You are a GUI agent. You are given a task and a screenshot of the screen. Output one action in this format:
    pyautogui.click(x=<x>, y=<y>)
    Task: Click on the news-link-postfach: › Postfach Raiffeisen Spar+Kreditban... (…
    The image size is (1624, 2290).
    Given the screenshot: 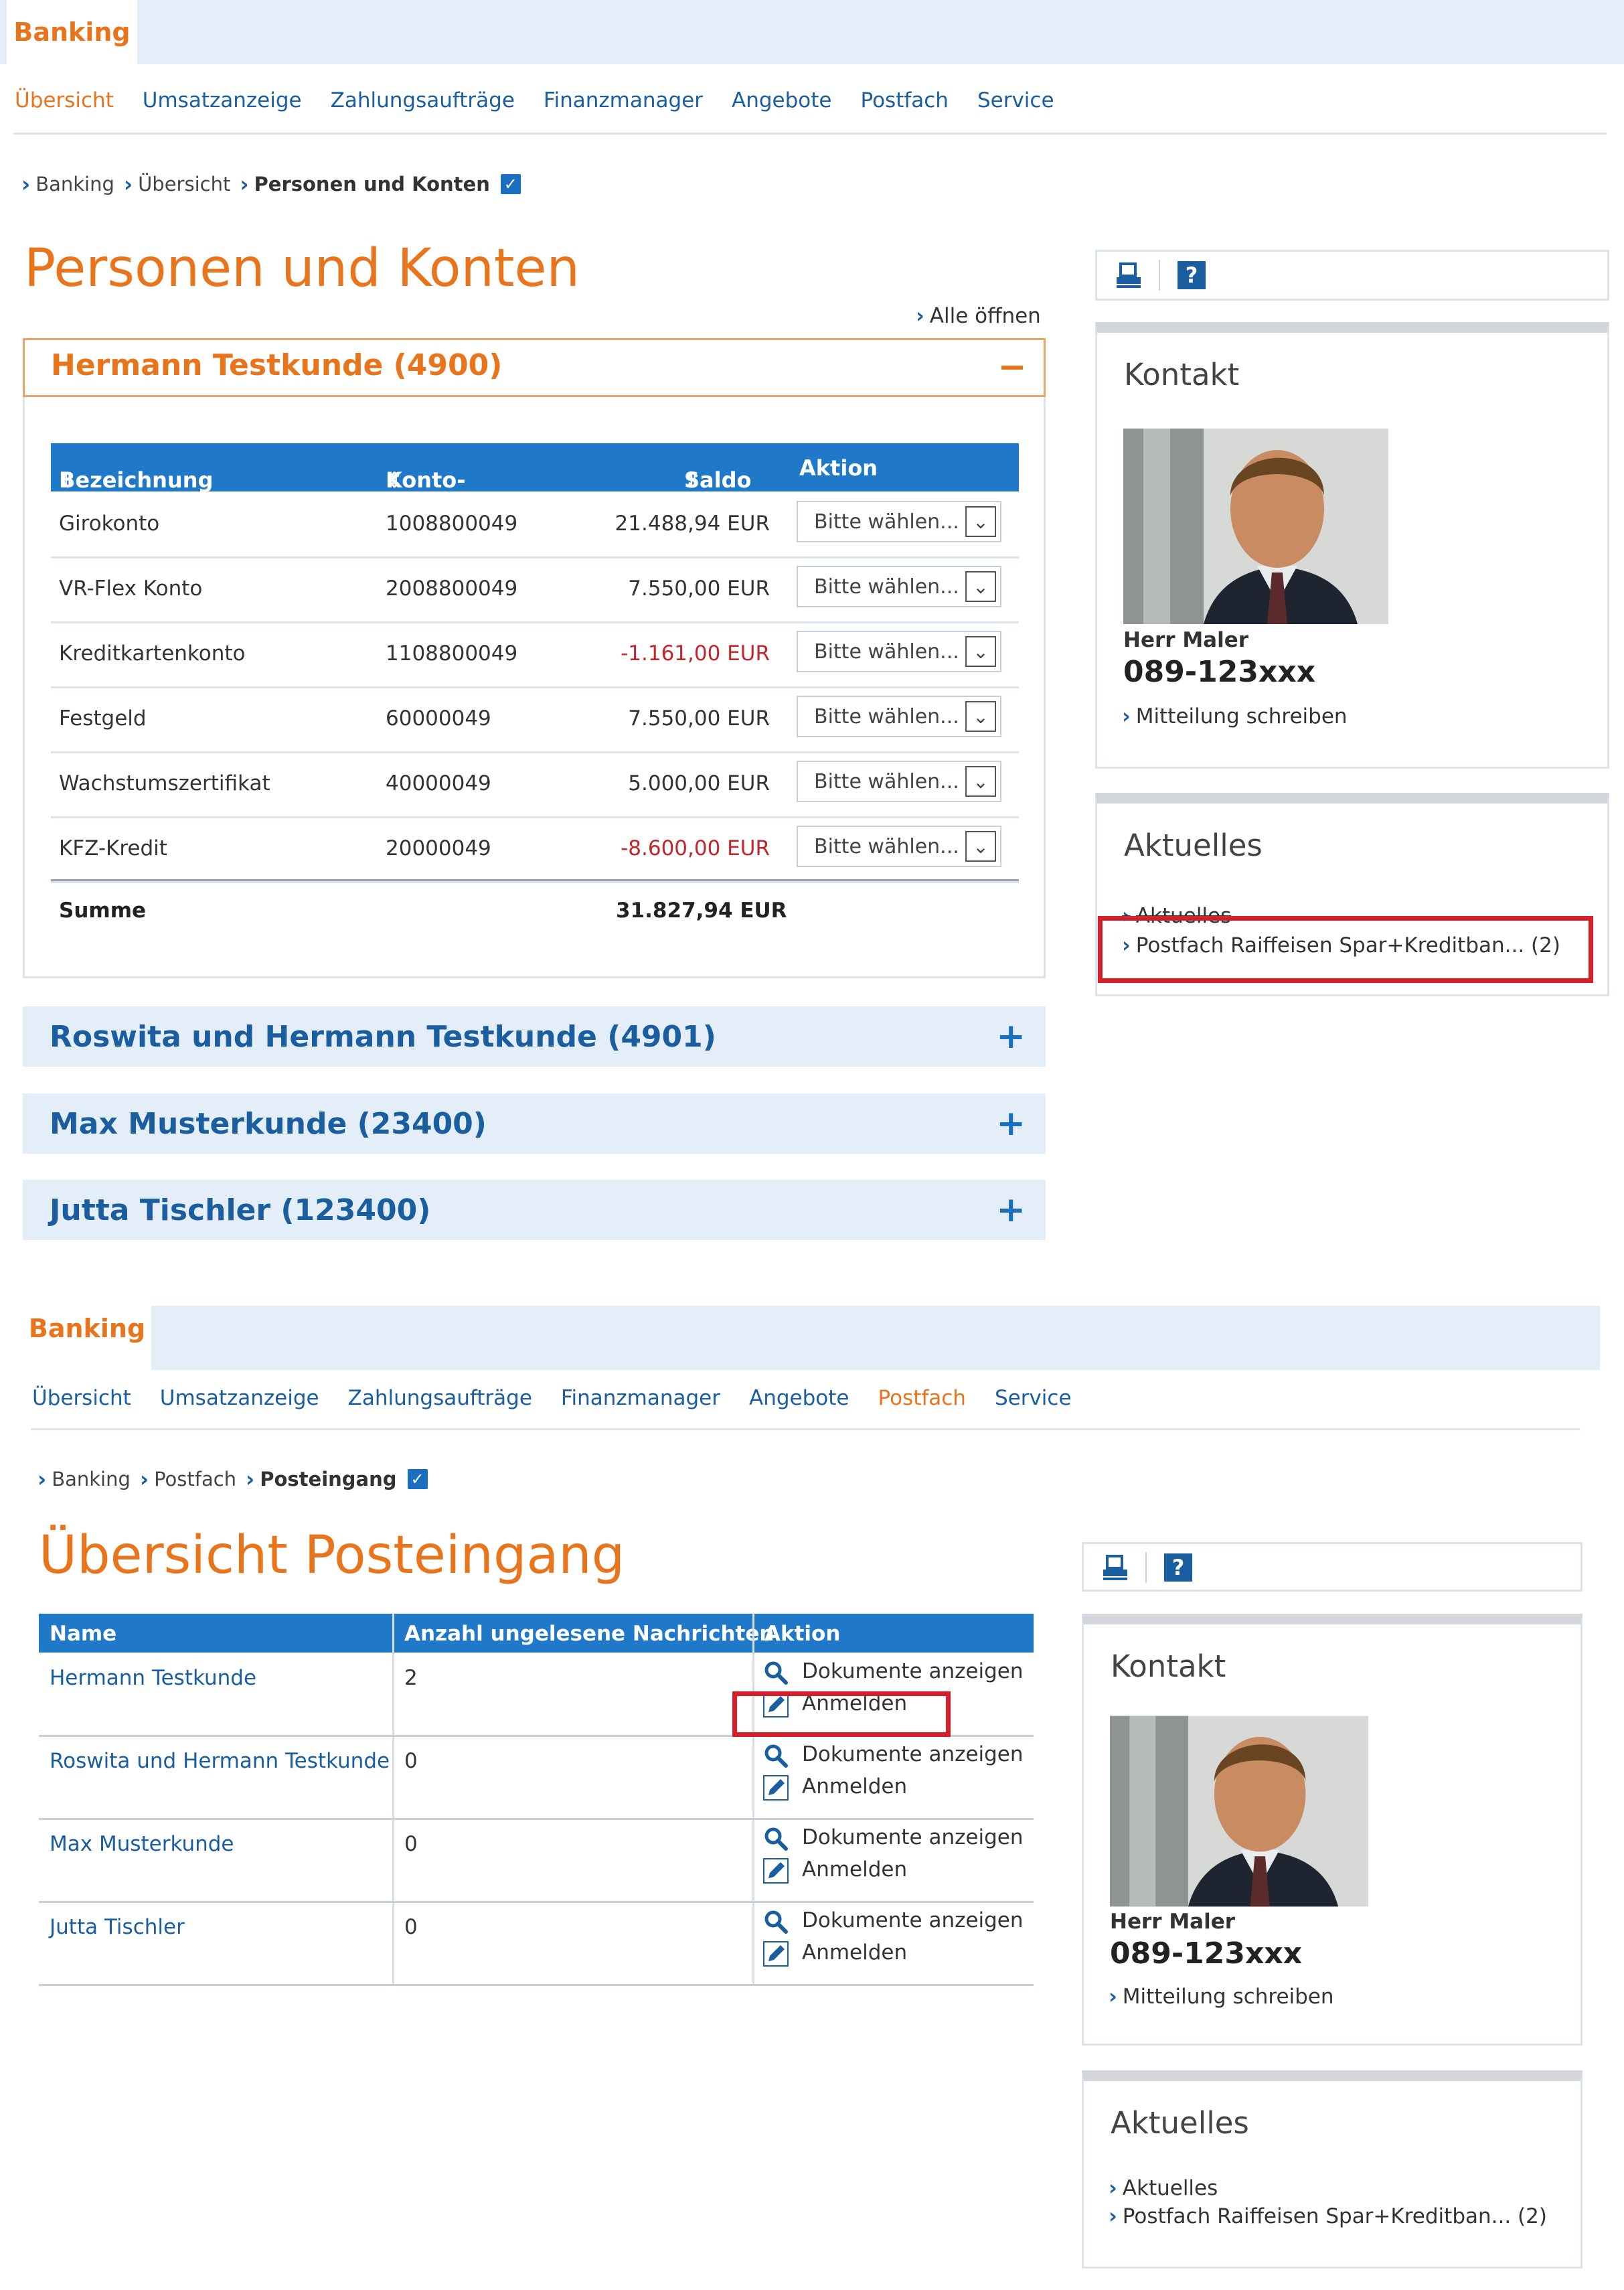 What is the action you would take?
    pyautogui.click(x=1328, y=2216)
    